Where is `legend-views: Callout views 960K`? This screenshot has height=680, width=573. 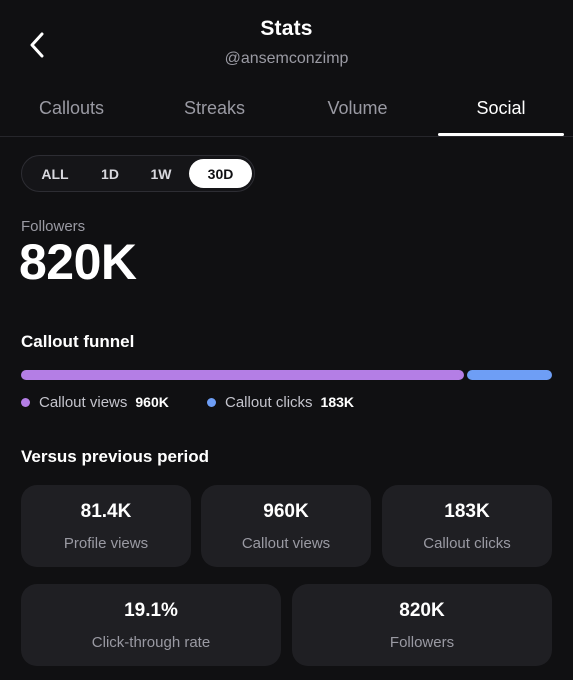 legend-views: Callout views 960K is located at coordinates (95, 402).